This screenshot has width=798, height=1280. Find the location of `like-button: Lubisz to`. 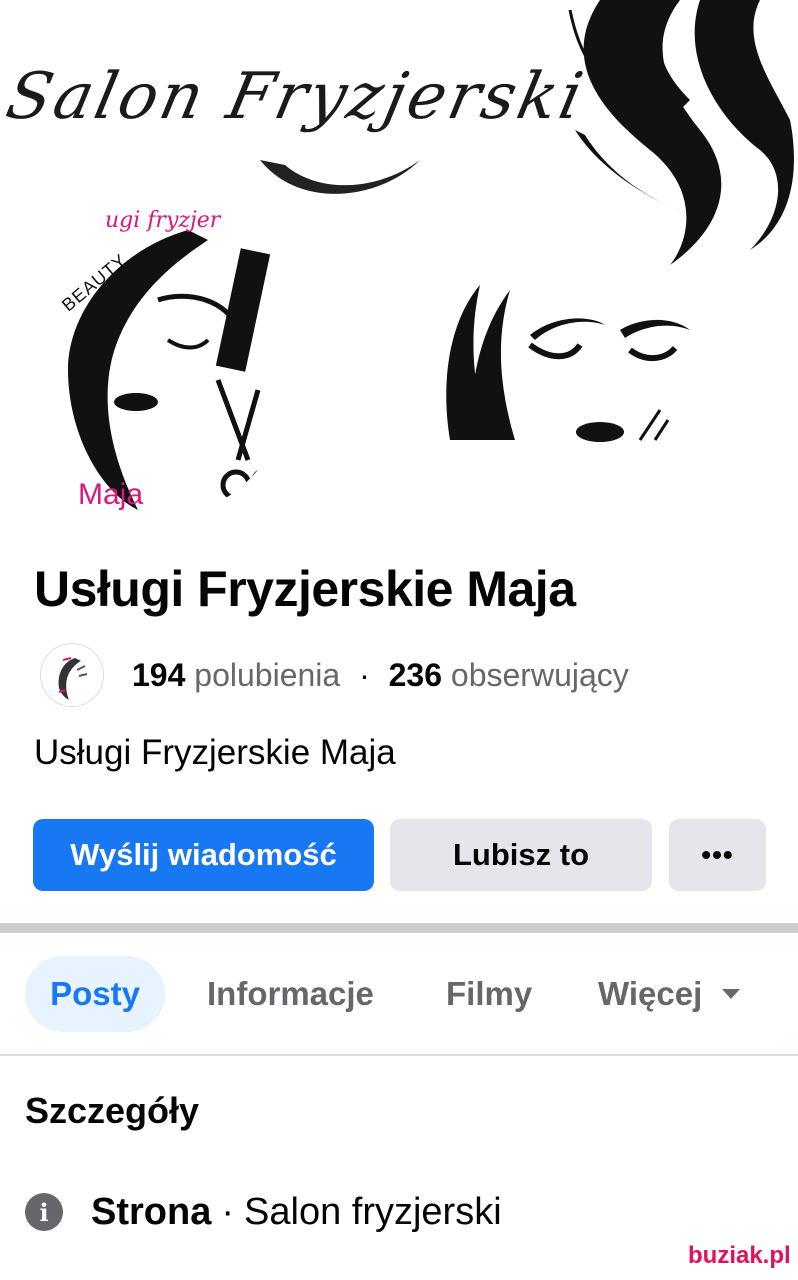

like-button: Lubisz to is located at coordinates (521, 855).